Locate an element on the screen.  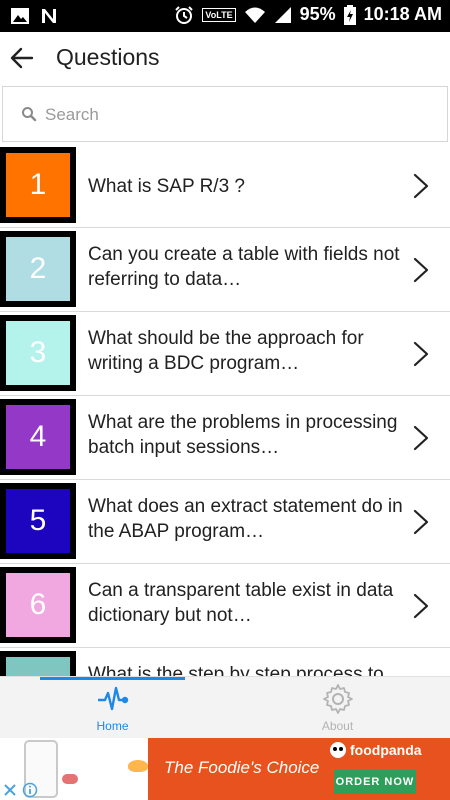
nav-home-label: Home is located at coordinates (112, 726).